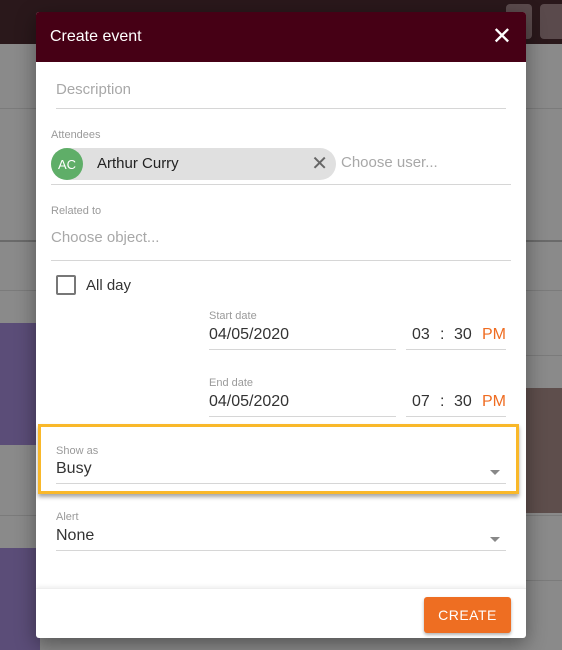 The width and height of the screenshot is (562, 650). I want to click on end-date-underline, so click(302, 416).